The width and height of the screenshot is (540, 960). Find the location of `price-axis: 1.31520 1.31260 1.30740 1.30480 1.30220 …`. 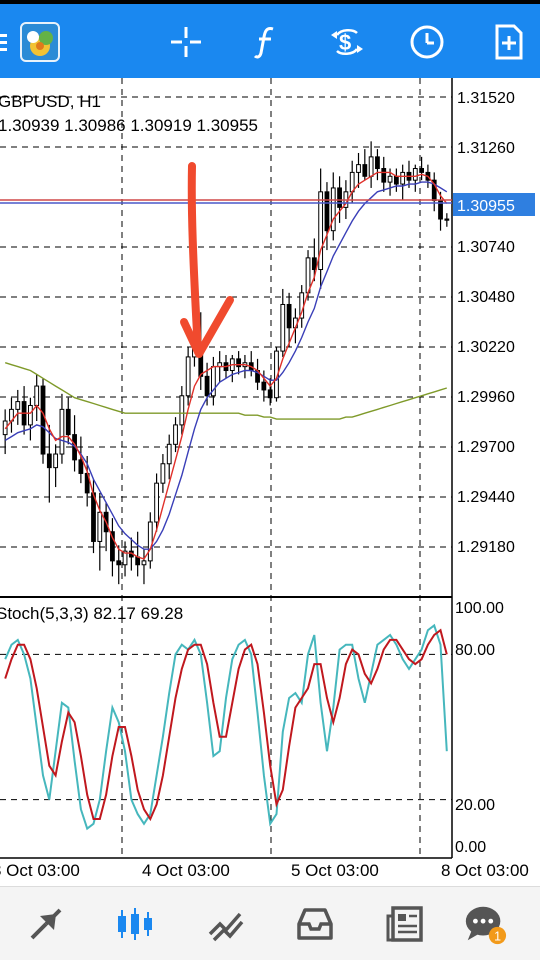

price-axis: 1.31520 1.31260 1.30740 1.30480 1.30220 … is located at coordinates (486, 323).